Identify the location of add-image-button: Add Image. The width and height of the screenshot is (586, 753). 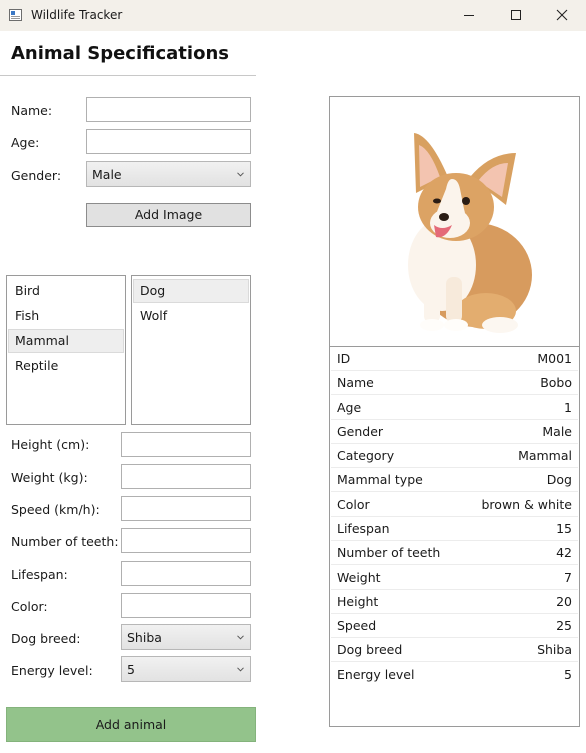
(168, 215).